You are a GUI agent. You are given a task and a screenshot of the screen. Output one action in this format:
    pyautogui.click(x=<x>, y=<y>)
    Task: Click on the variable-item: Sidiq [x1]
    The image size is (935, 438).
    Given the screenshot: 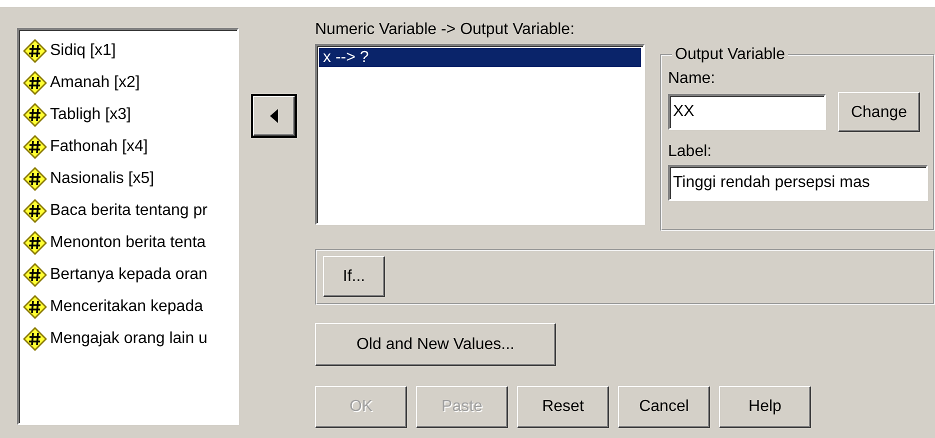 What is the action you would take?
    pyautogui.click(x=83, y=51)
    